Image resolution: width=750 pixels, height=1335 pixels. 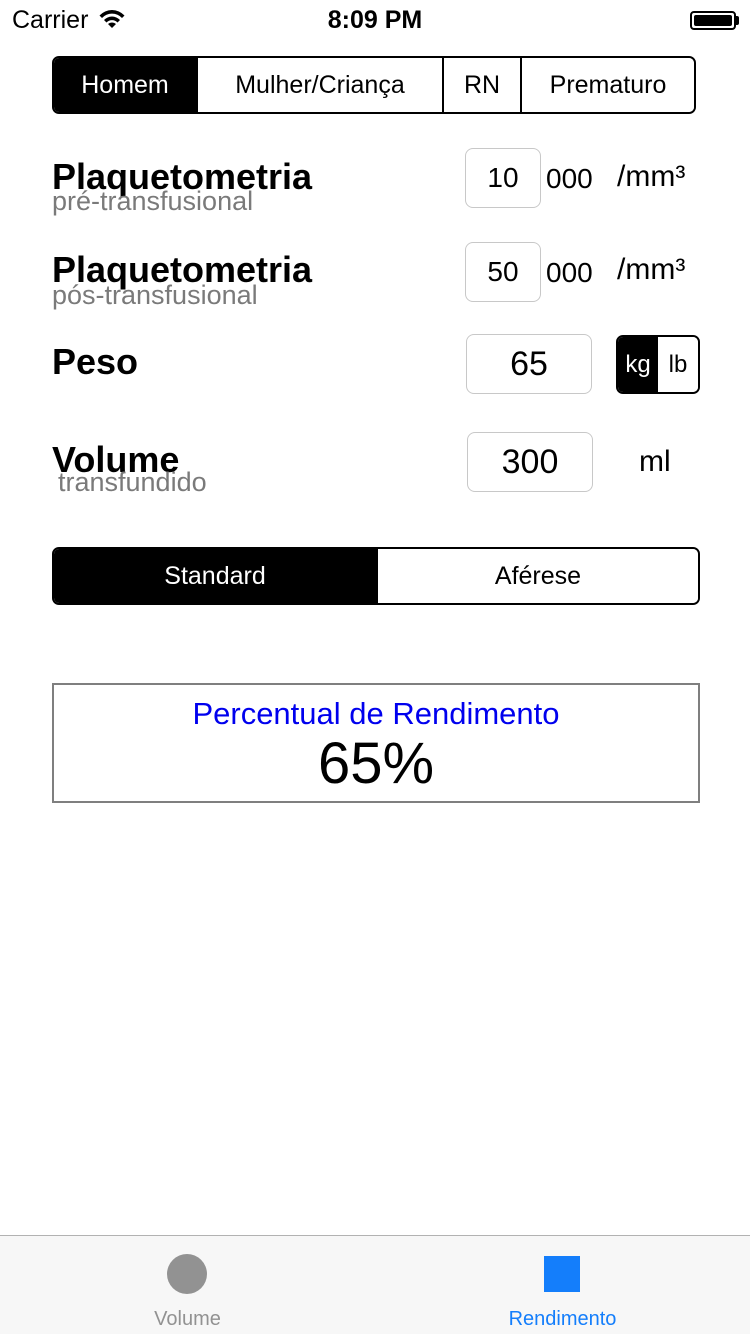 I want to click on result-value: 65%, so click(x=376, y=763).